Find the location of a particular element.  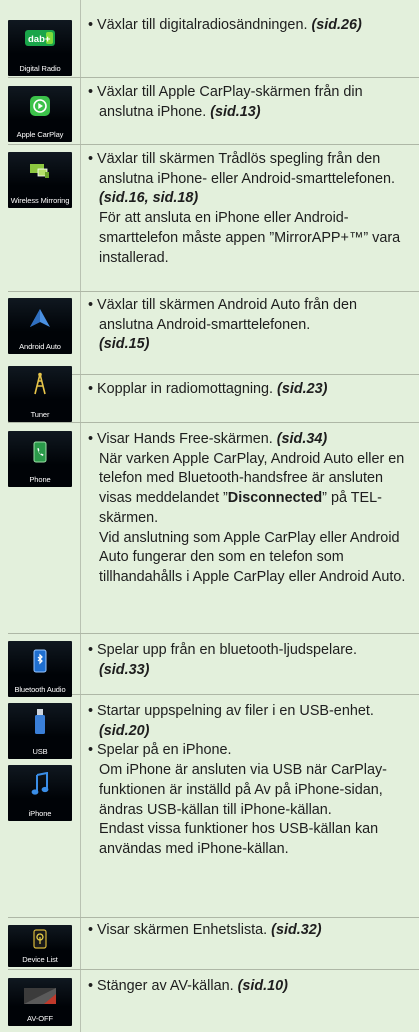

device-list-glyph is located at coordinates (40, 939).